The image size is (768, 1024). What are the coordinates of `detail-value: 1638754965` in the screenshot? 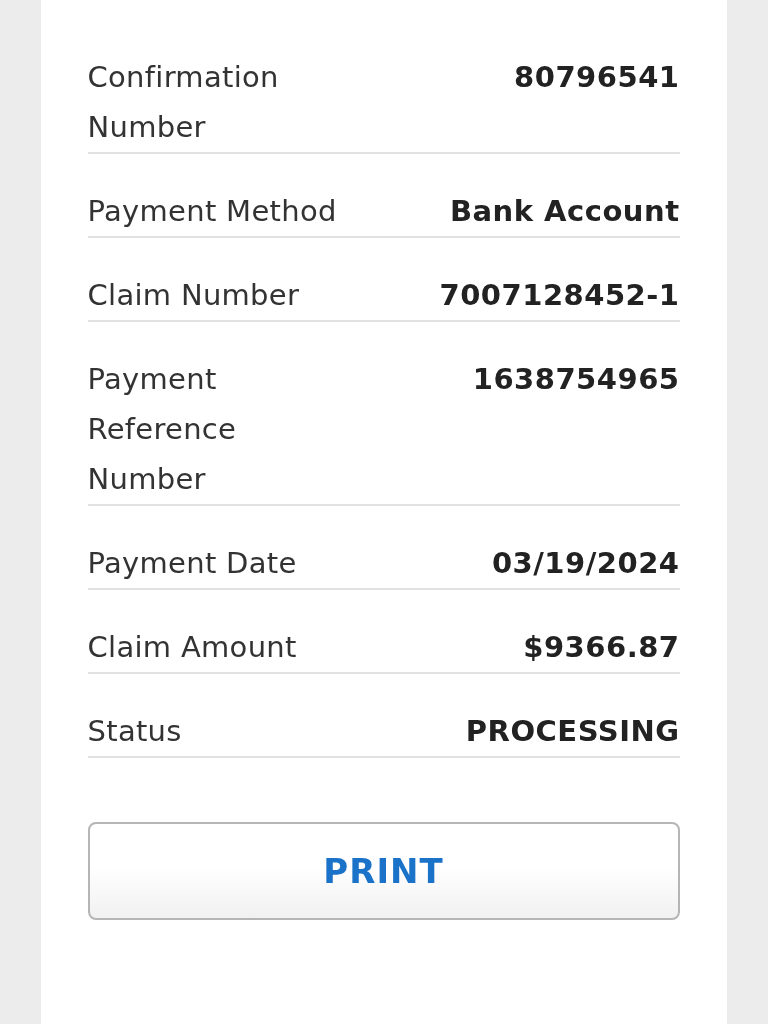 It's located at (576, 379).